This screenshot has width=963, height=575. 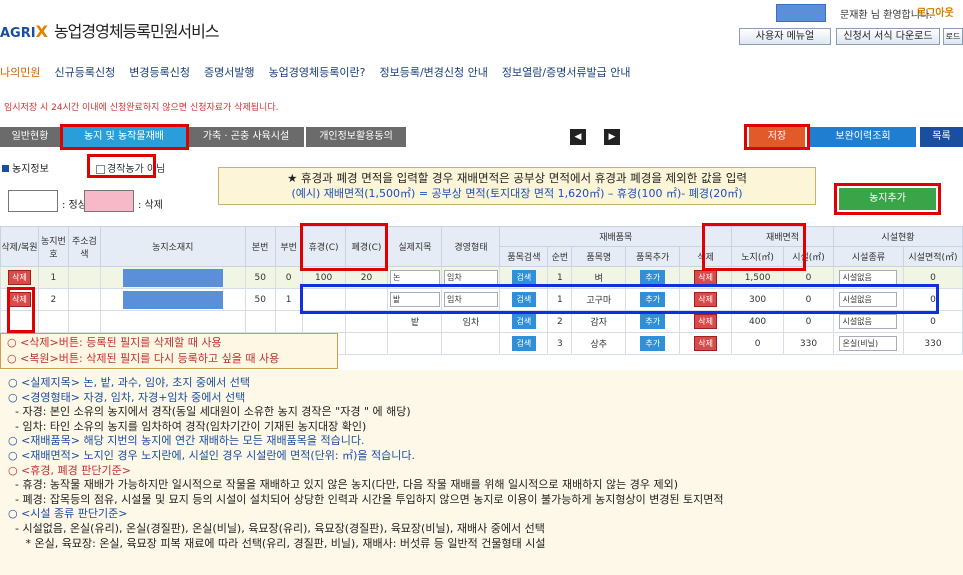 What do you see at coordinates (471, 246) in the screenshot?
I see `header-manage-type: 경영형태` at bounding box center [471, 246].